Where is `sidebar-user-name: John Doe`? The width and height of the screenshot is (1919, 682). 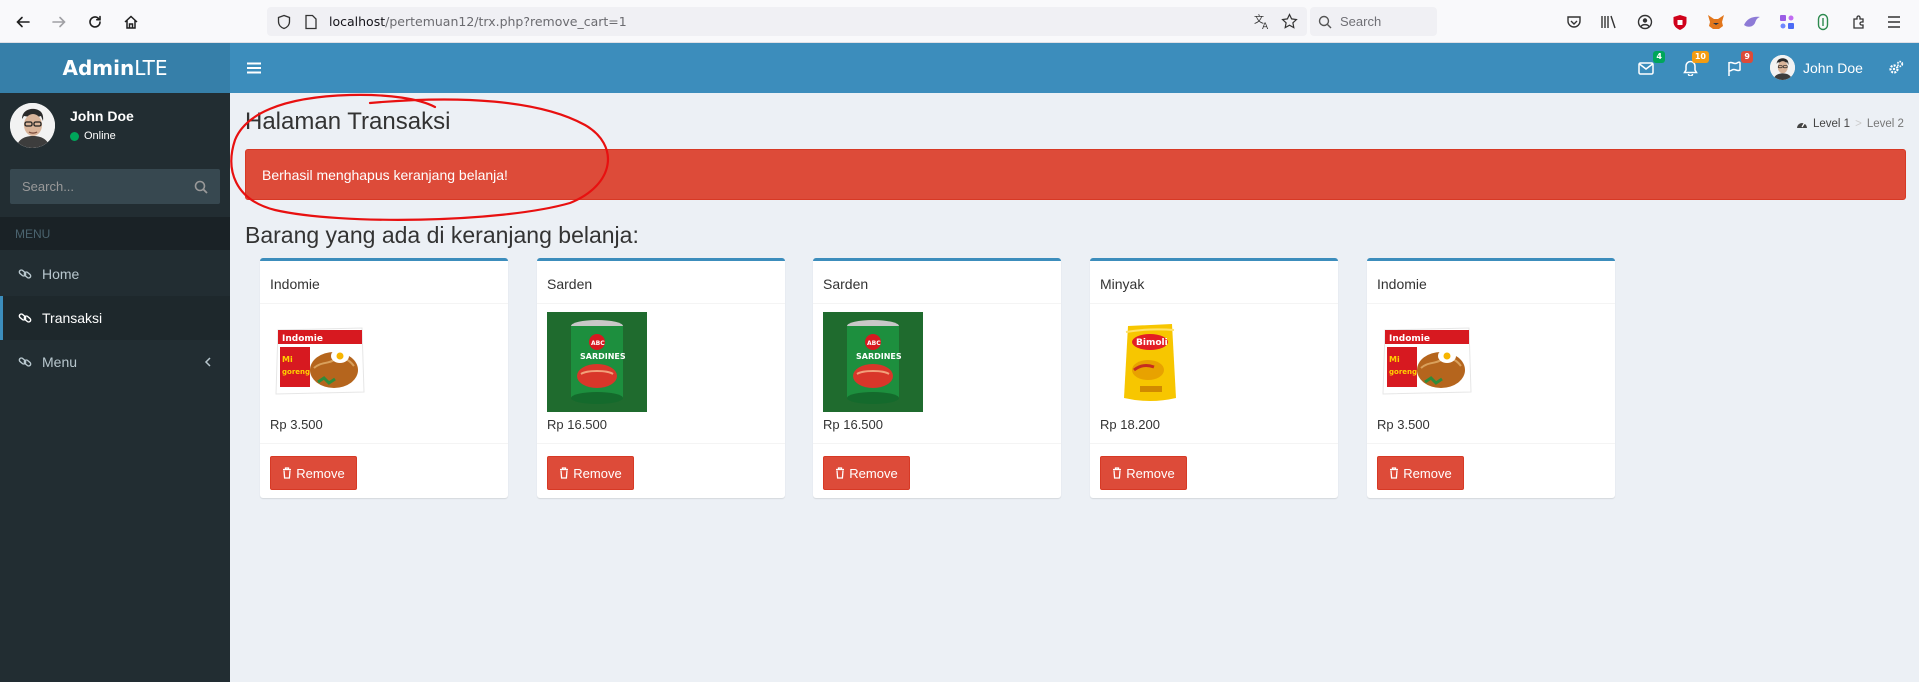
sidebar-user-name: John Doe is located at coordinates (102, 116).